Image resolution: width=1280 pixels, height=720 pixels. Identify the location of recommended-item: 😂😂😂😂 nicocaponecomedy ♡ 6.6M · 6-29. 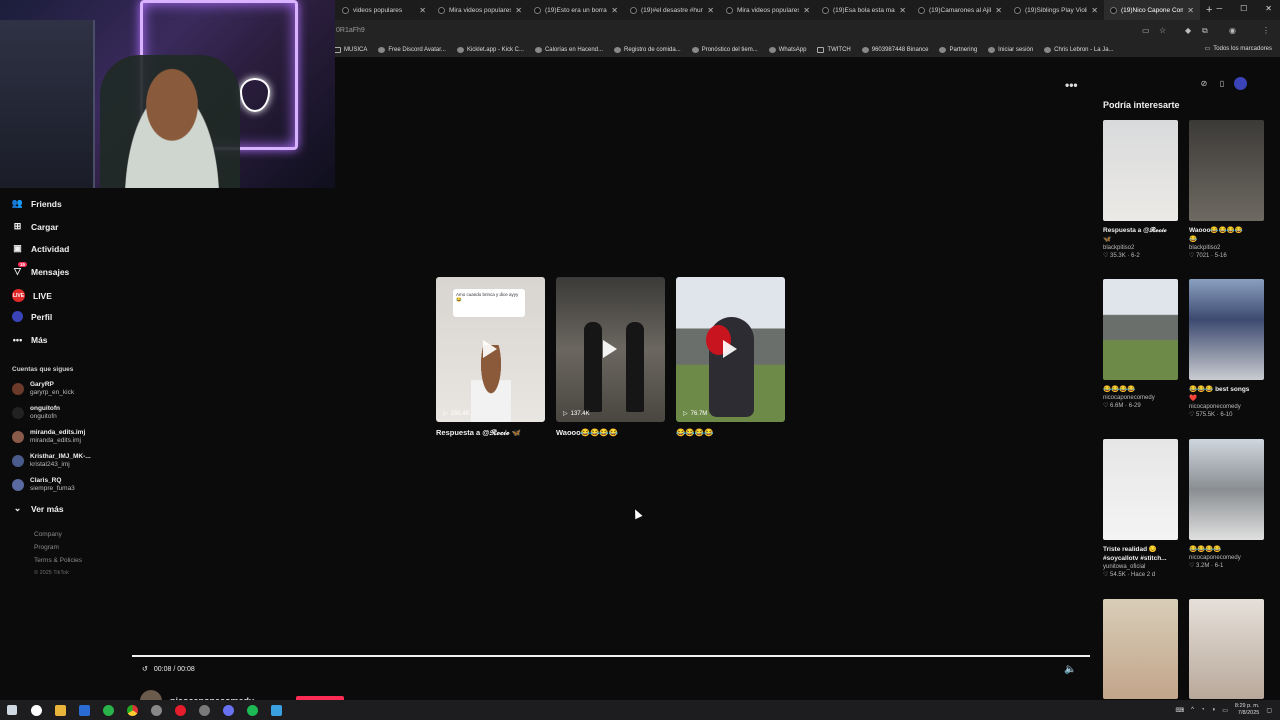
(1141, 345).